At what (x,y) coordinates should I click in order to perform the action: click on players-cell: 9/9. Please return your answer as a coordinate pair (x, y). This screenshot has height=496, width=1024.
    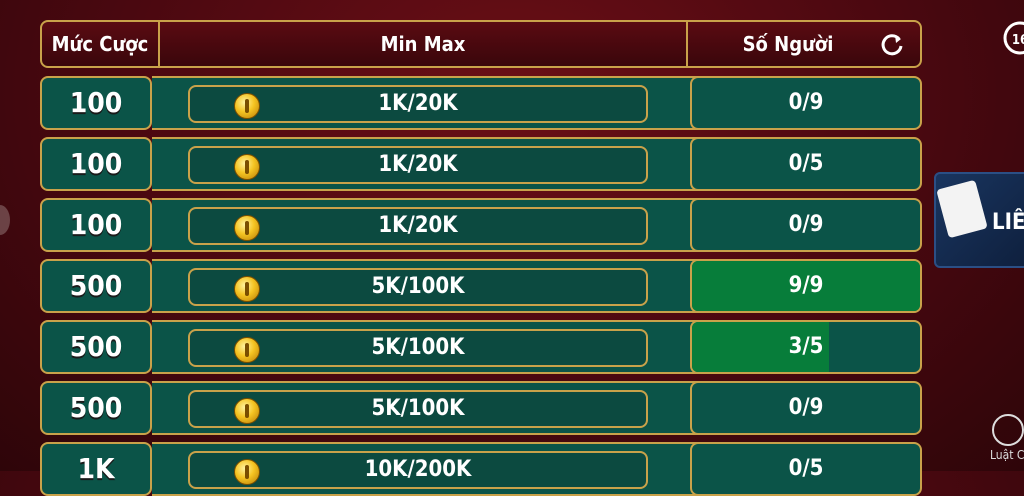
    Looking at the image, I should click on (806, 286).